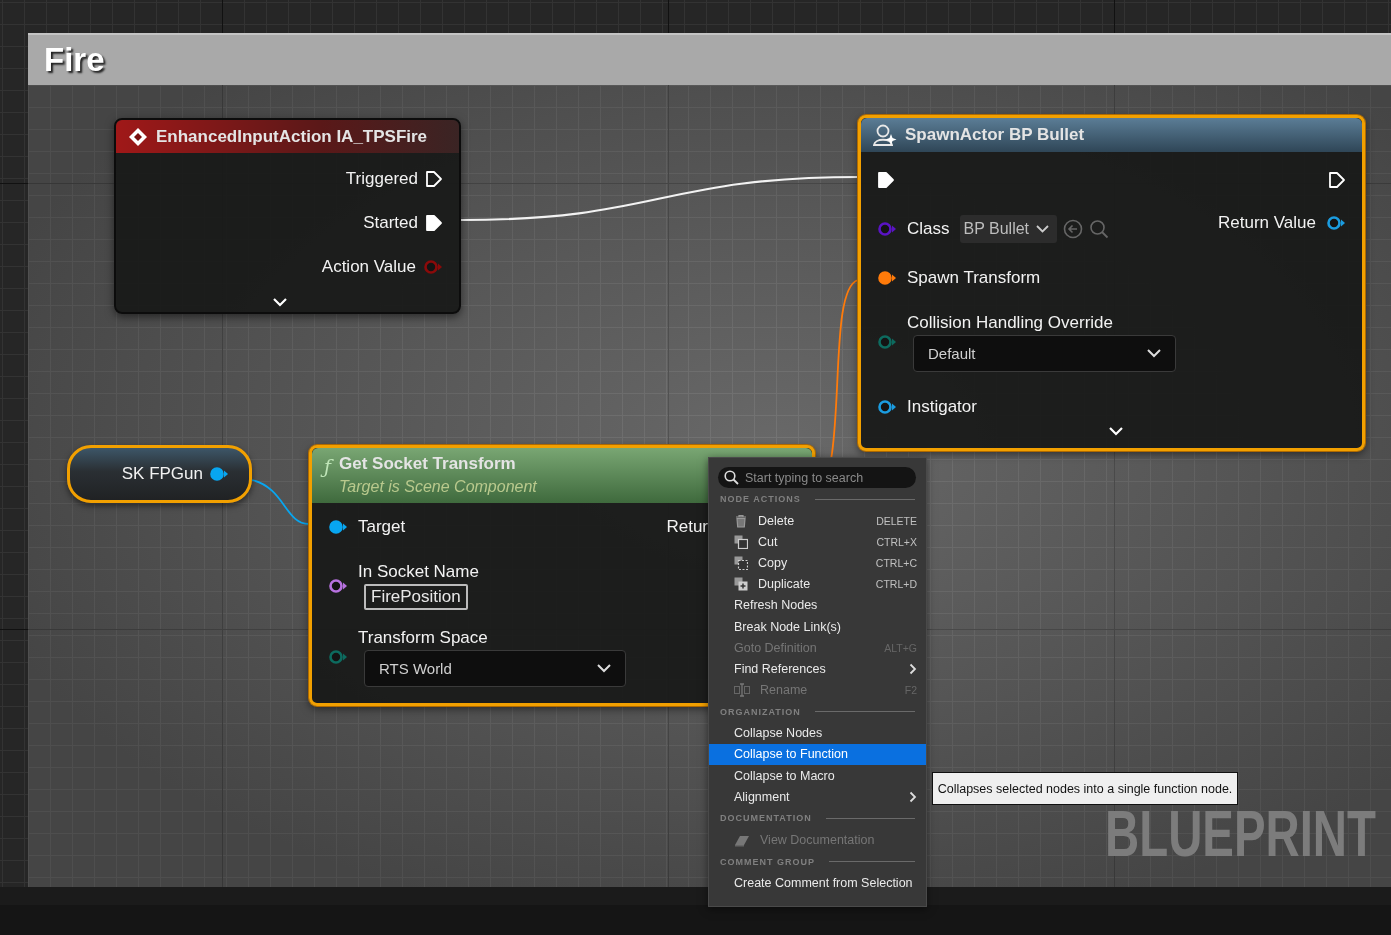 This screenshot has width=1391, height=935. Describe the element at coordinates (817, 883) in the screenshot. I see `menu-item: Create Comment from Selection` at that location.